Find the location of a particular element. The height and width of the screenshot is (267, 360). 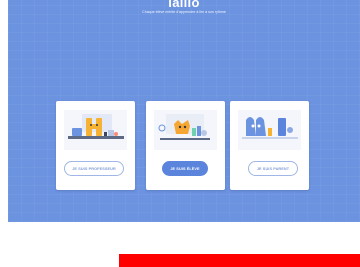

parent-illustration is located at coordinates (269, 130).